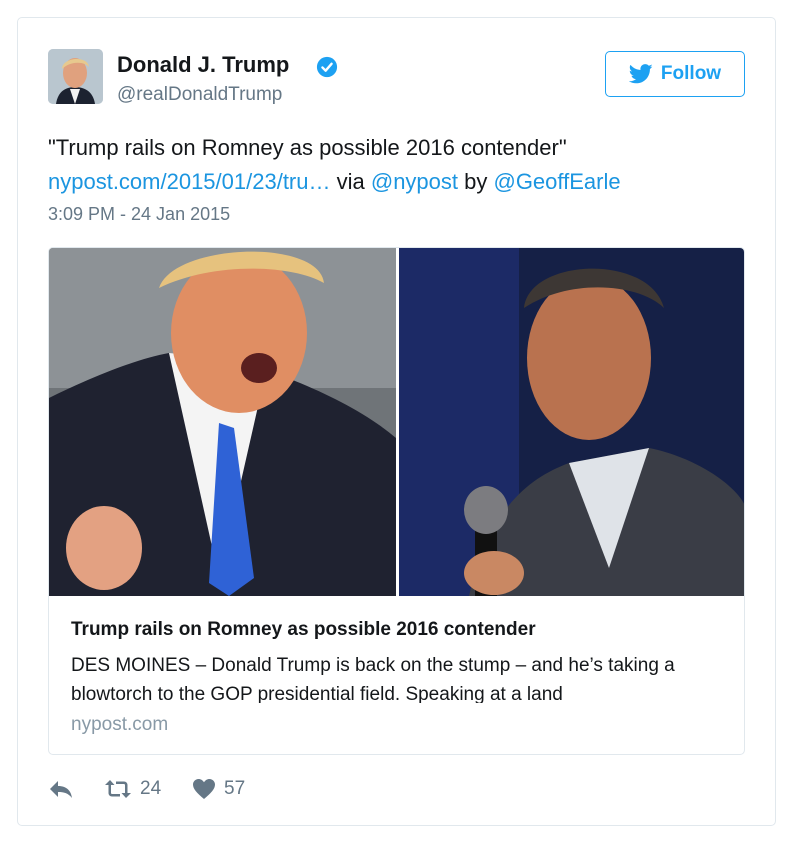  I want to click on author-handle-link: @GeoffEarle, so click(556, 181).